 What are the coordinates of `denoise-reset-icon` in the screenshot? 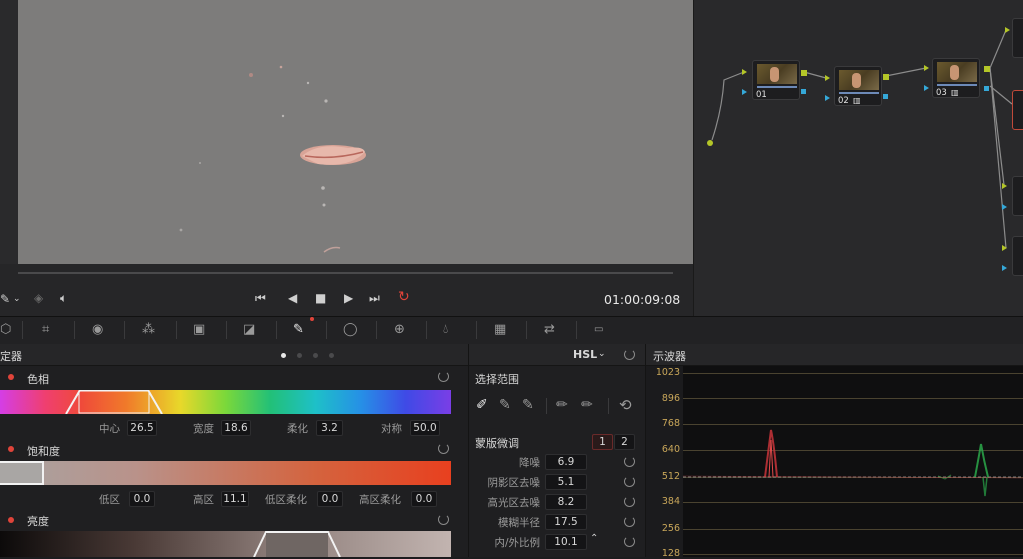 It's located at (629, 461).